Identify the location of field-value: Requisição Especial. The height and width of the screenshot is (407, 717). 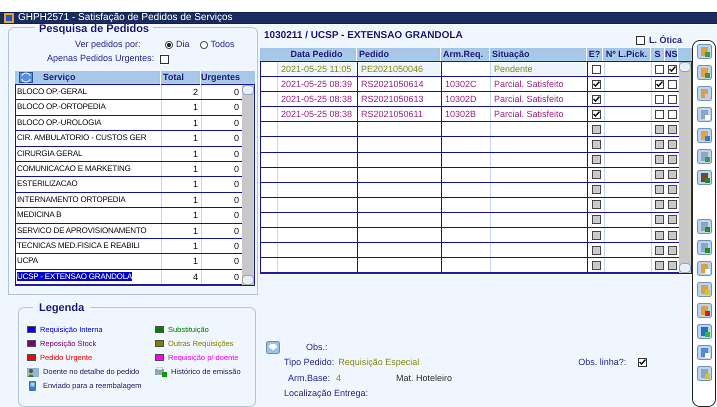
(379, 362).